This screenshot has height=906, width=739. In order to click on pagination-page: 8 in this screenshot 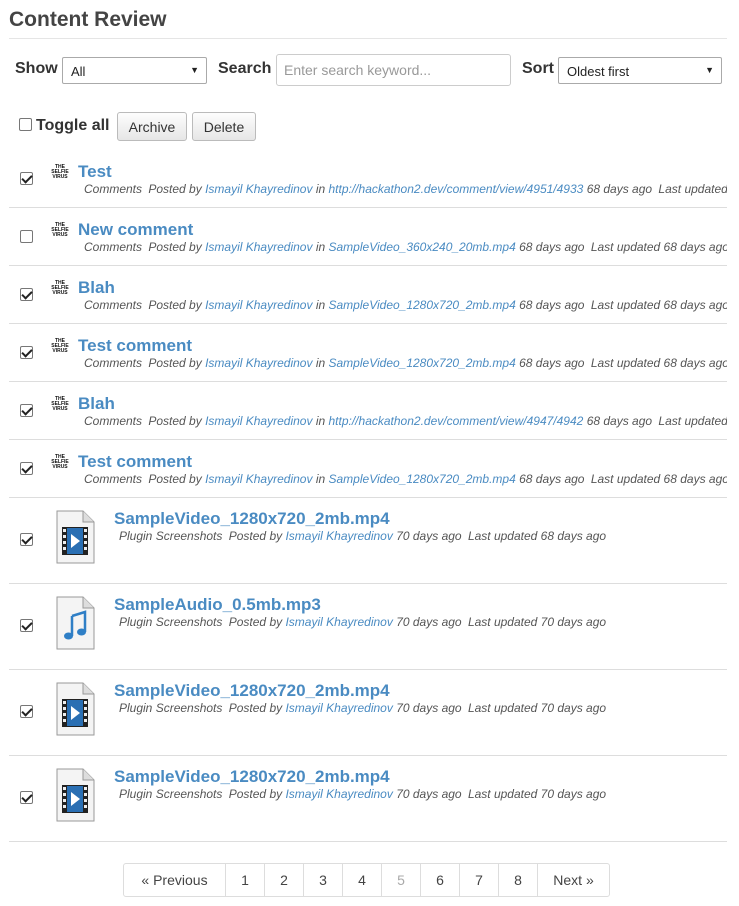, I will do `click(517, 880)`.